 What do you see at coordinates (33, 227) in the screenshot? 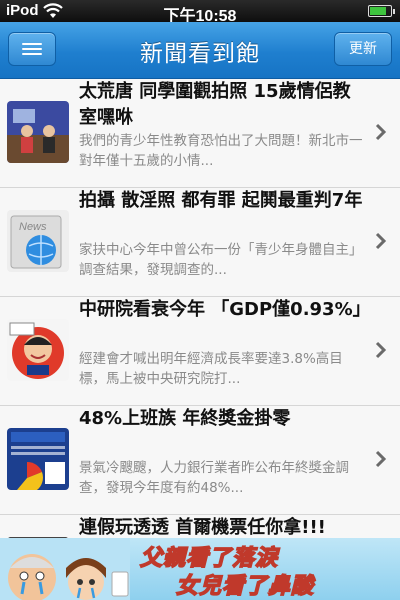
I see `svg-text: News` at bounding box center [33, 227].